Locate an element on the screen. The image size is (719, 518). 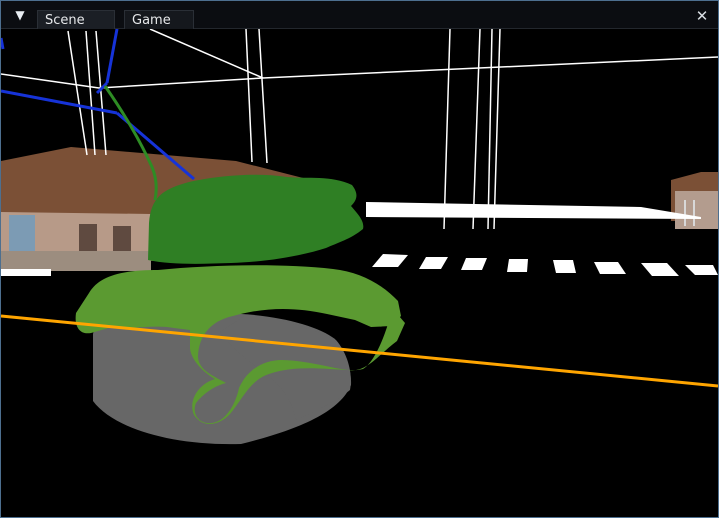
tab-scene: Scene is located at coordinates (76, 19).